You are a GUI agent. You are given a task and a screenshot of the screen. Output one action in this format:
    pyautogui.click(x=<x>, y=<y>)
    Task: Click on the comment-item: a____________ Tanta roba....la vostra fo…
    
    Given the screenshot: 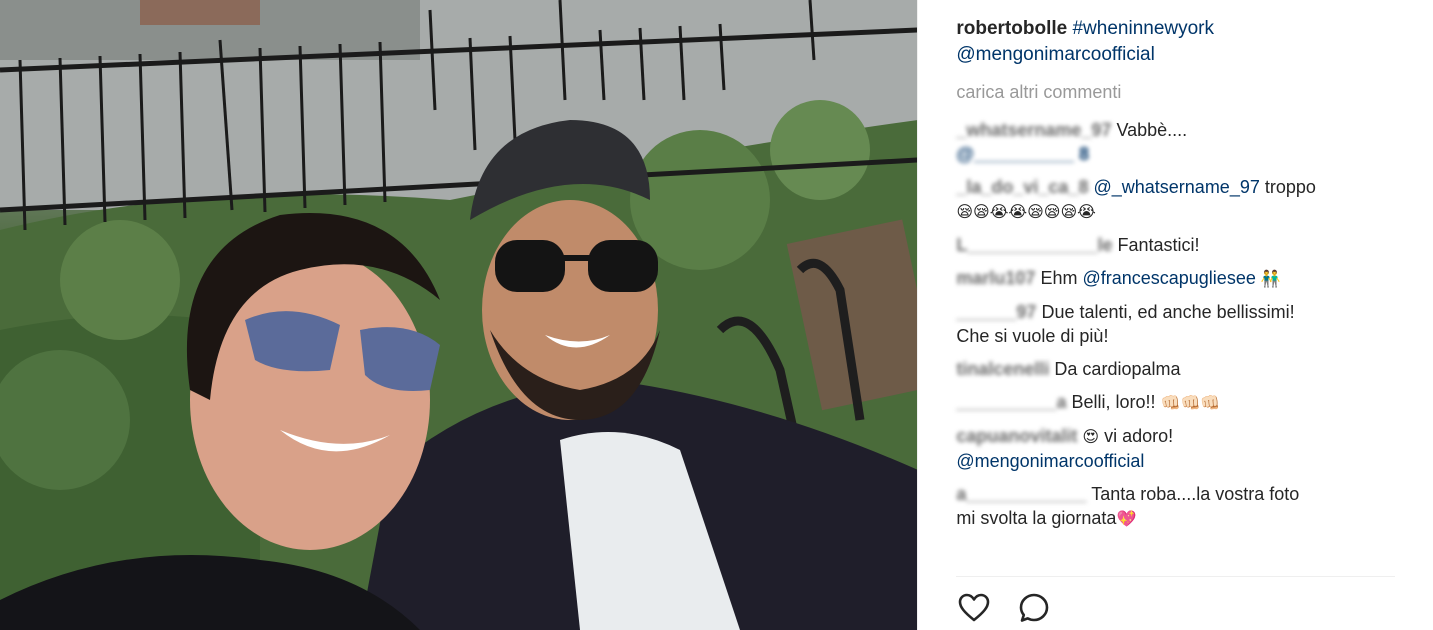 What is the action you would take?
    pyautogui.click(x=1186, y=506)
    